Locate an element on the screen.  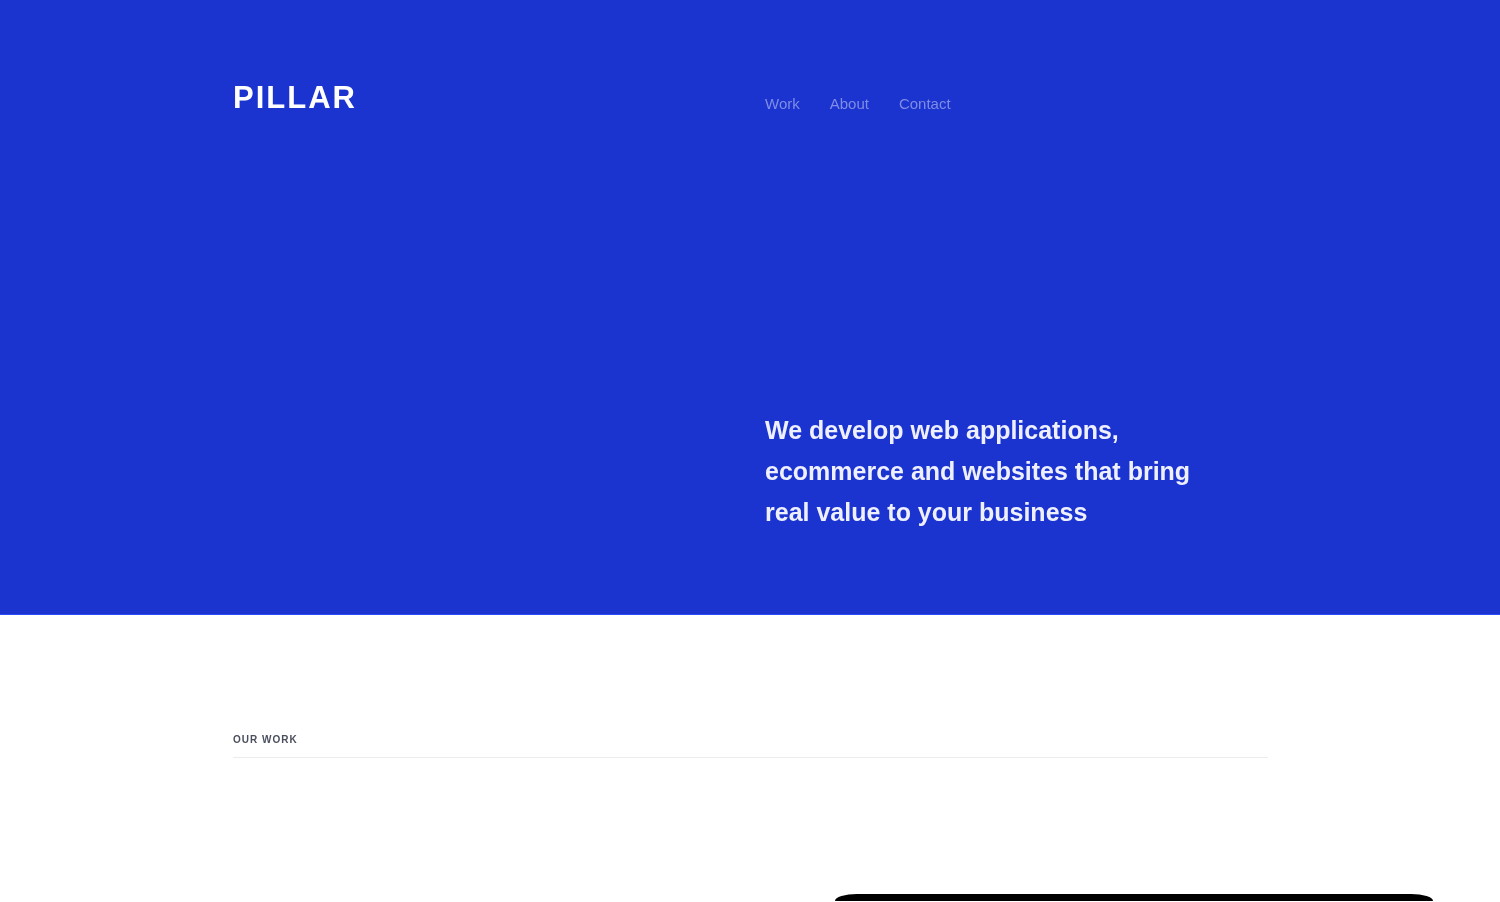
nav-link: About is located at coordinates (849, 104).